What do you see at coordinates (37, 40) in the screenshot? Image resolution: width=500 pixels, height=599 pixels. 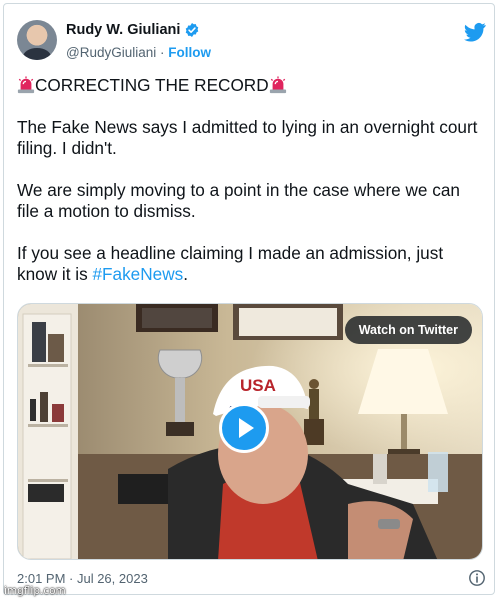 I see `avatar` at bounding box center [37, 40].